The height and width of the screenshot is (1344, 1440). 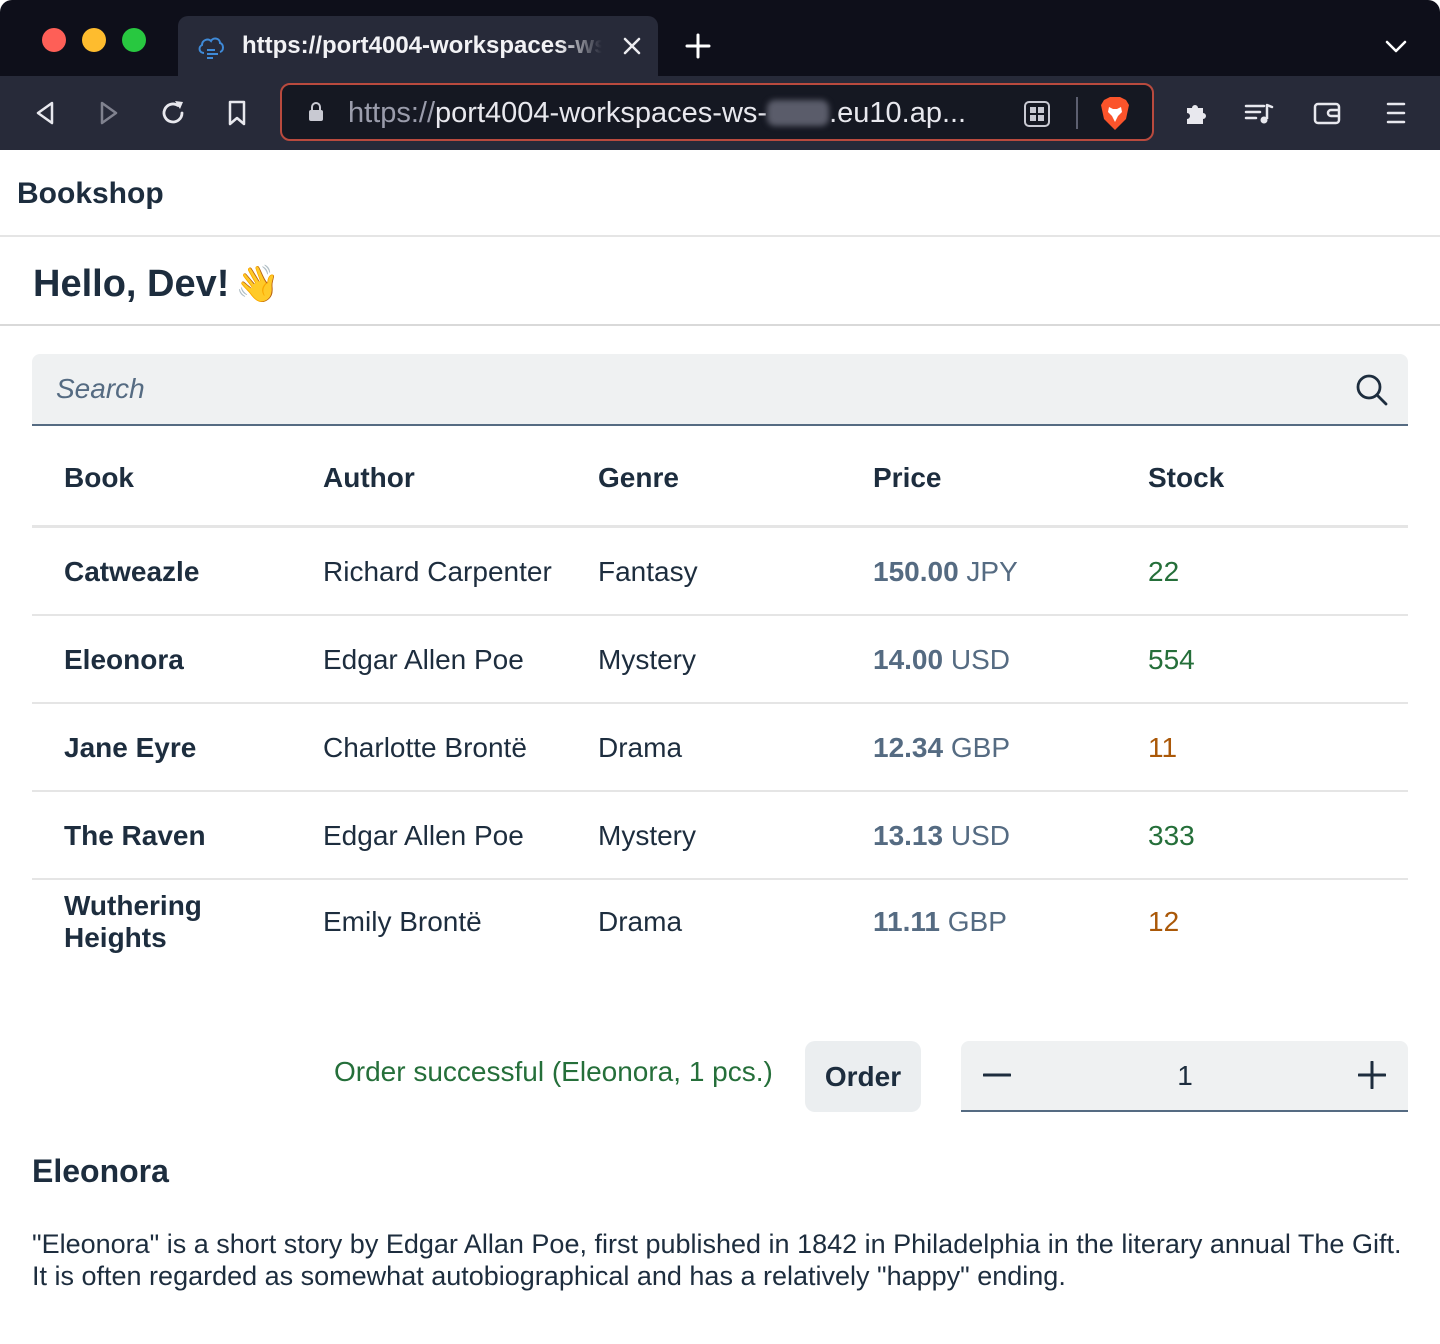 What do you see at coordinates (908, 835) in the screenshot?
I see `price-value: 13.13` at bounding box center [908, 835].